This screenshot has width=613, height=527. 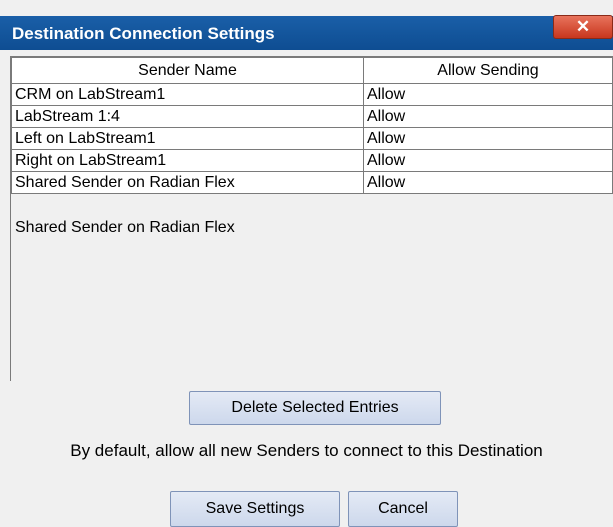 What do you see at coordinates (187, 138) in the screenshot?
I see `sender-name-cell: Left on LabStream1` at bounding box center [187, 138].